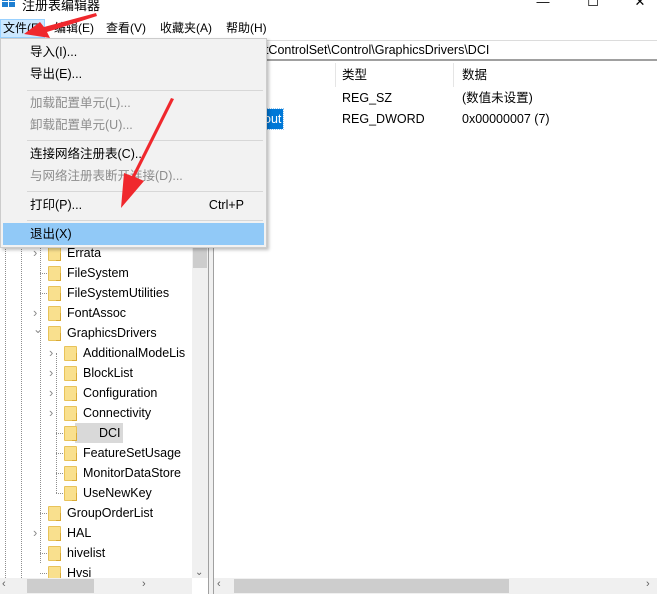 The height and width of the screenshot is (594, 657). Describe the element at coordinates (328, 9) in the screenshot. I see `title-bar: 注册表编辑器 — ☐ ✕` at that location.